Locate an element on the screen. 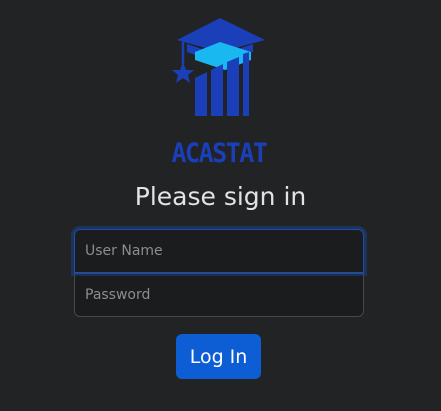  login-form is located at coordinates (219, 273).